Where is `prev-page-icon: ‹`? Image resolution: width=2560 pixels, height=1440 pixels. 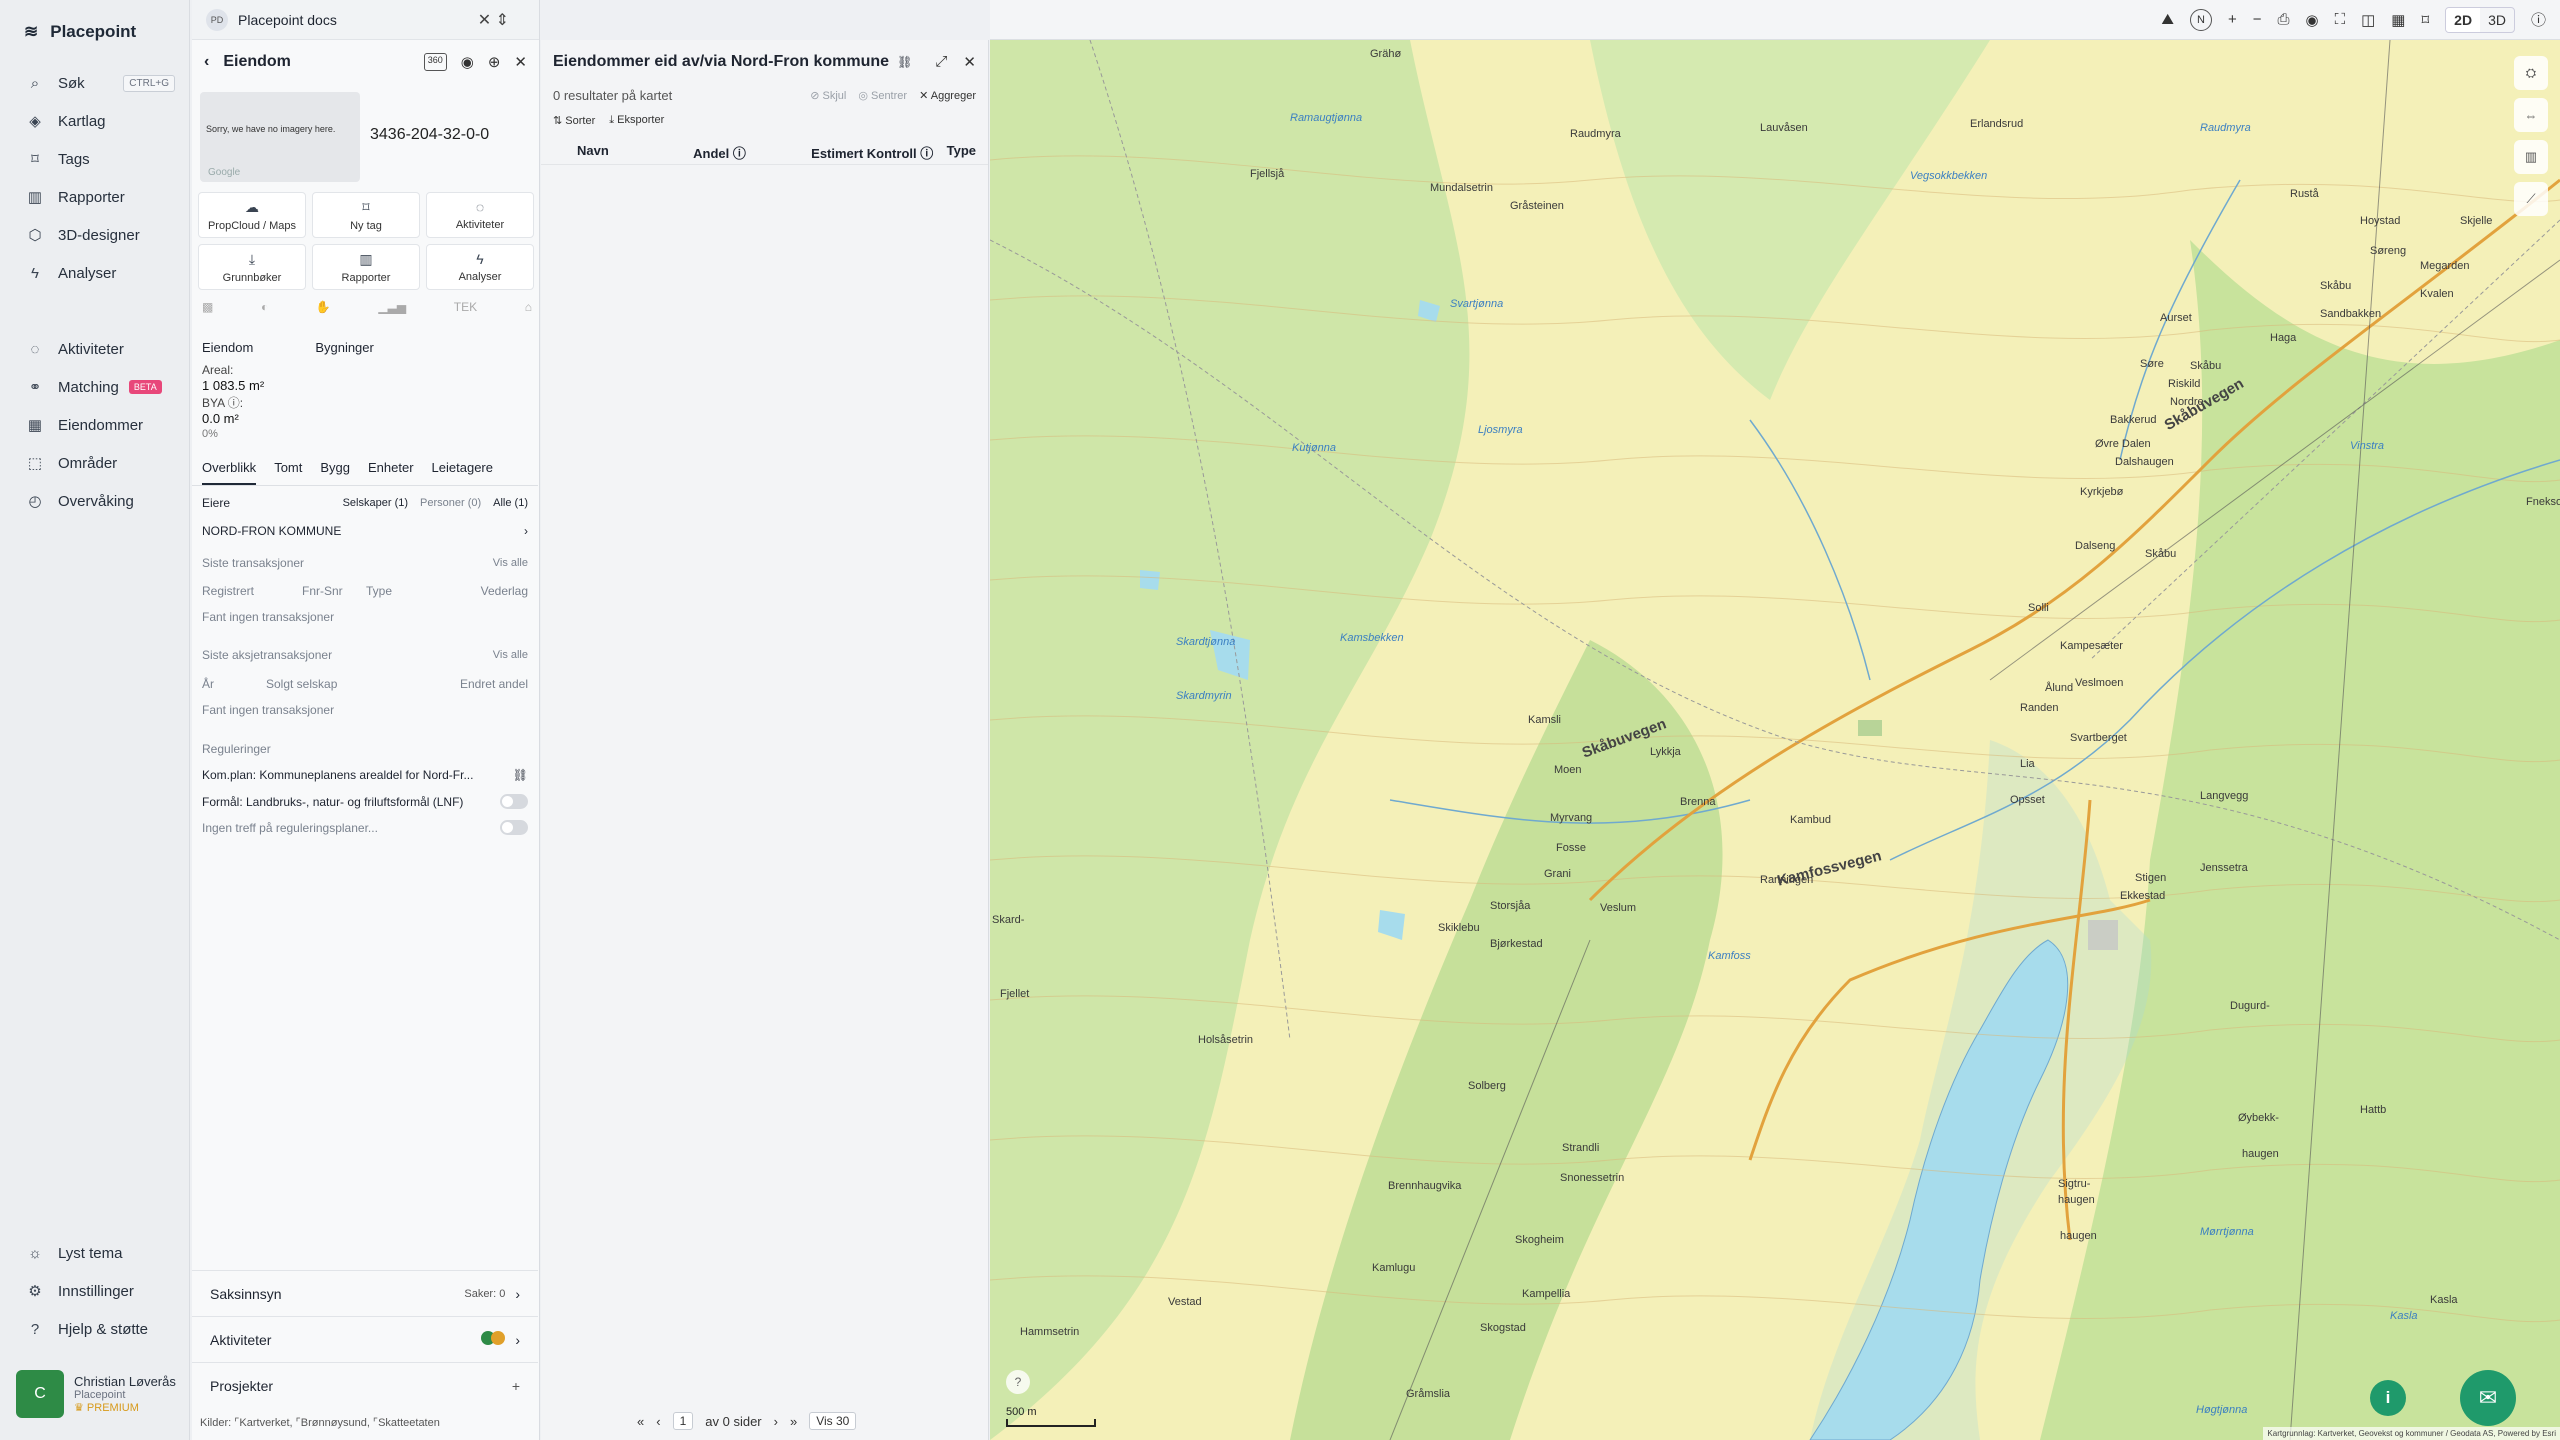
prev-page-icon: ‹ is located at coordinates (658, 1421).